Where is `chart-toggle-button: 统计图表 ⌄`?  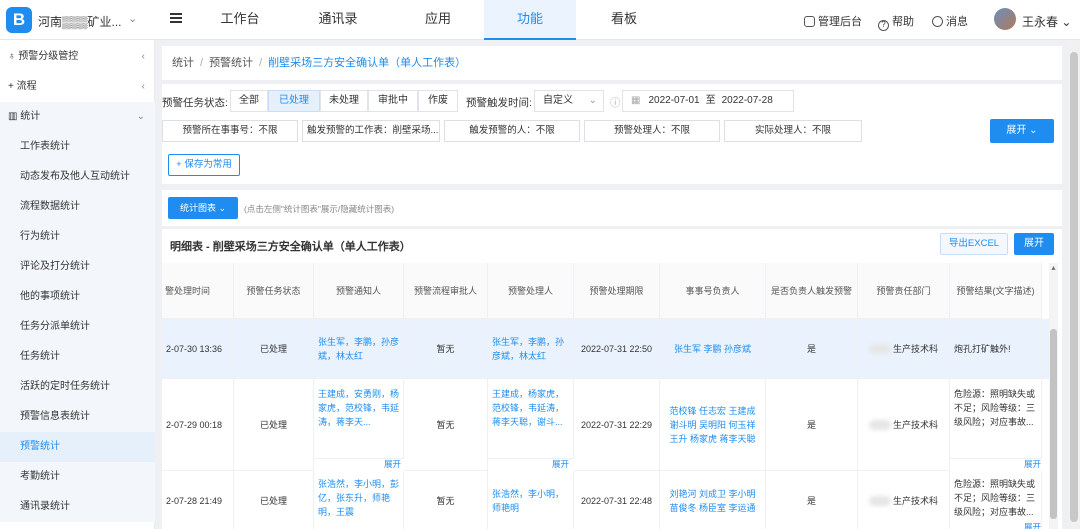 chart-toggle-button: 统计图表 ⌄ is located at coordinates (203, 208).